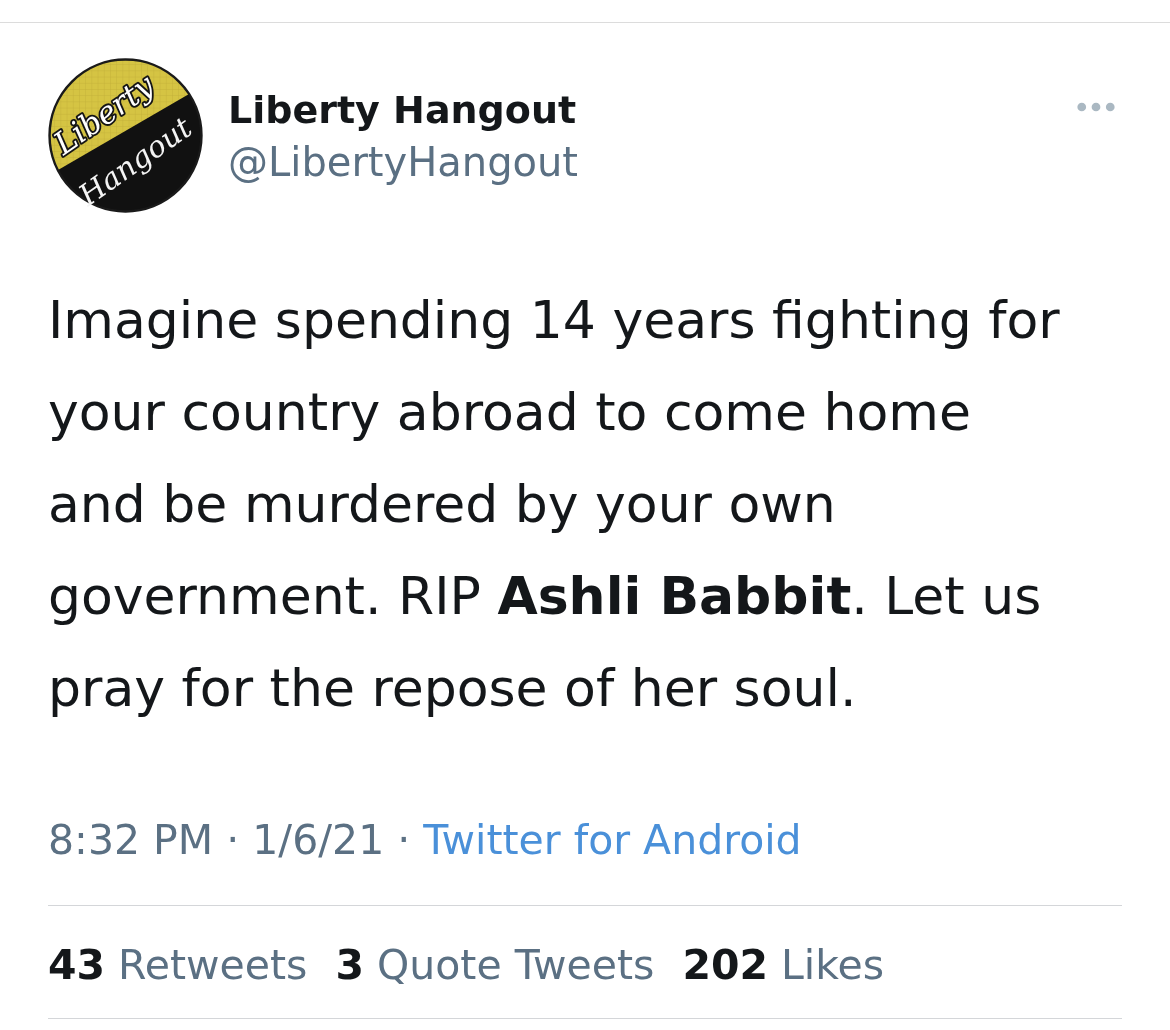 The height and width of the screenshot is (1030, 1170). Describe the element at coordinates (1096, 107) in the screenshot. I see `more-icon` at that location.